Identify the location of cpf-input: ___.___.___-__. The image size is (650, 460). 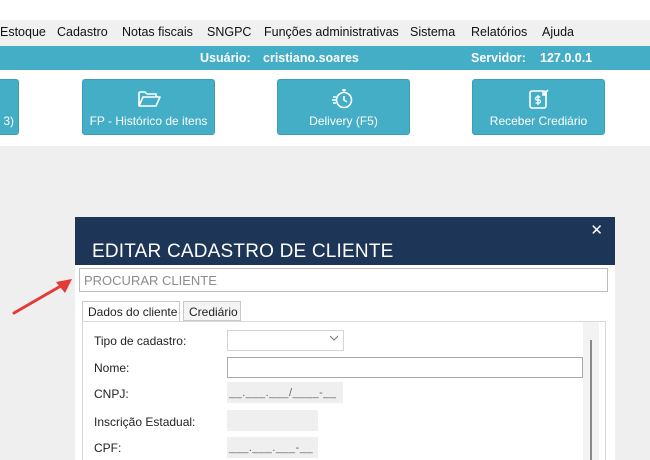
(272, 447).